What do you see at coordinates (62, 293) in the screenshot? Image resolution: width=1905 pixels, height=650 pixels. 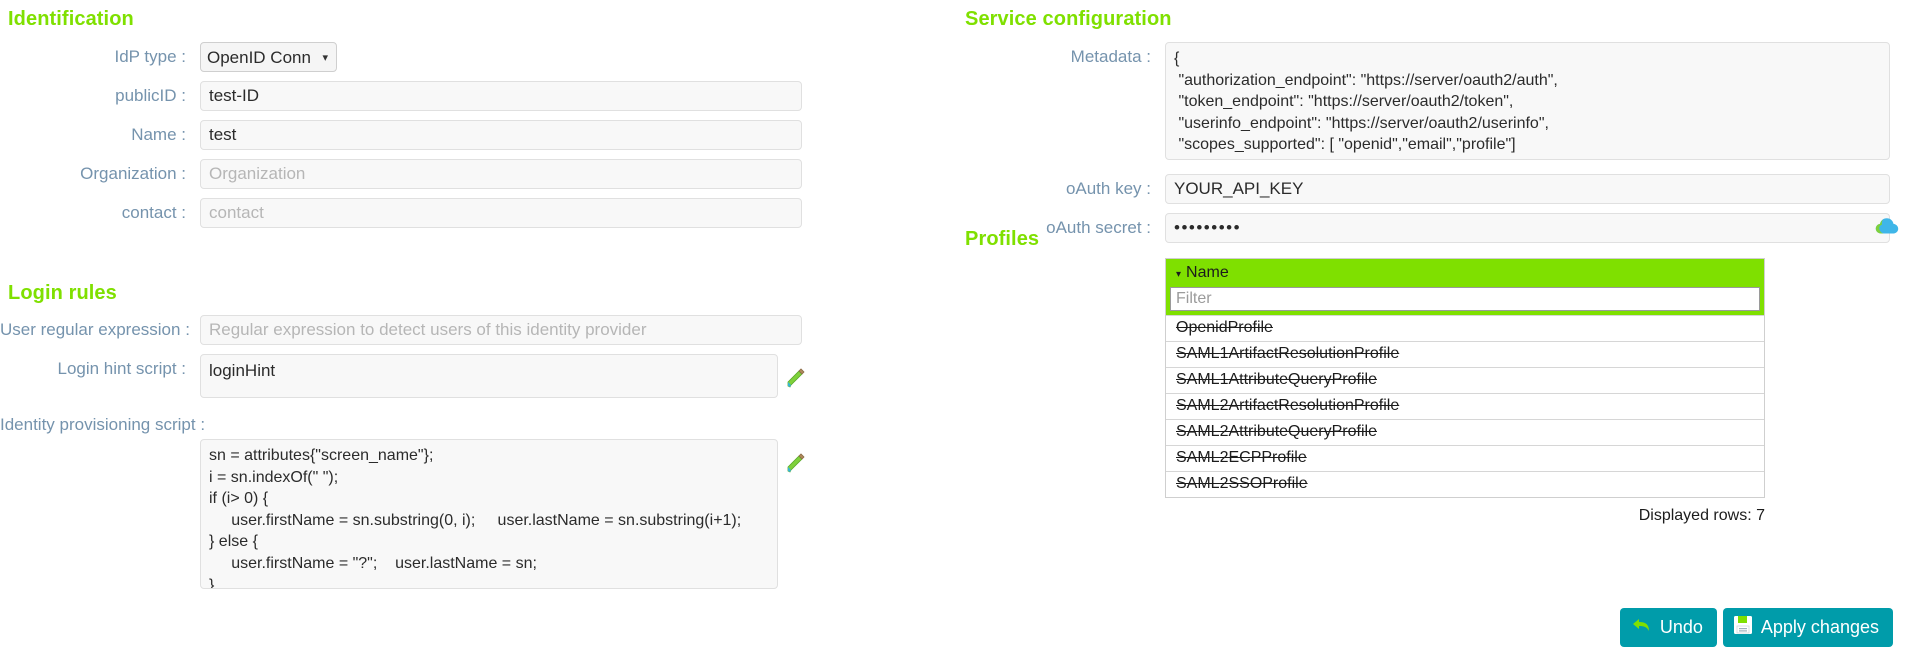 I see `login-rules-section-title: Login rules` at bounding box center [62, 293].